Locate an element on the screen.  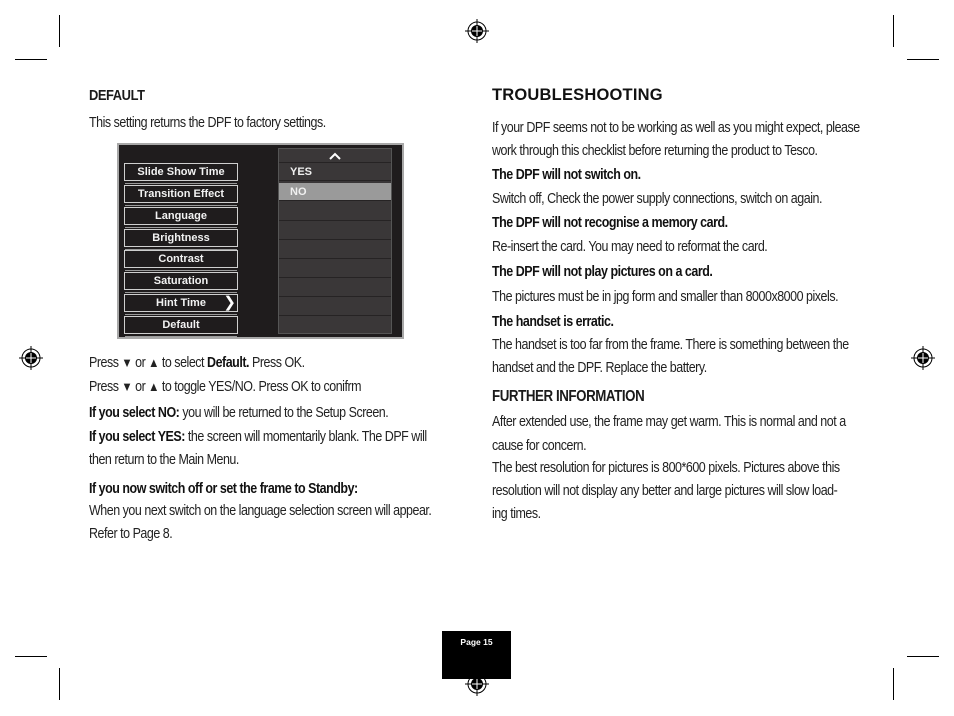
option-yes: YES is located at coordinates (335, 172).